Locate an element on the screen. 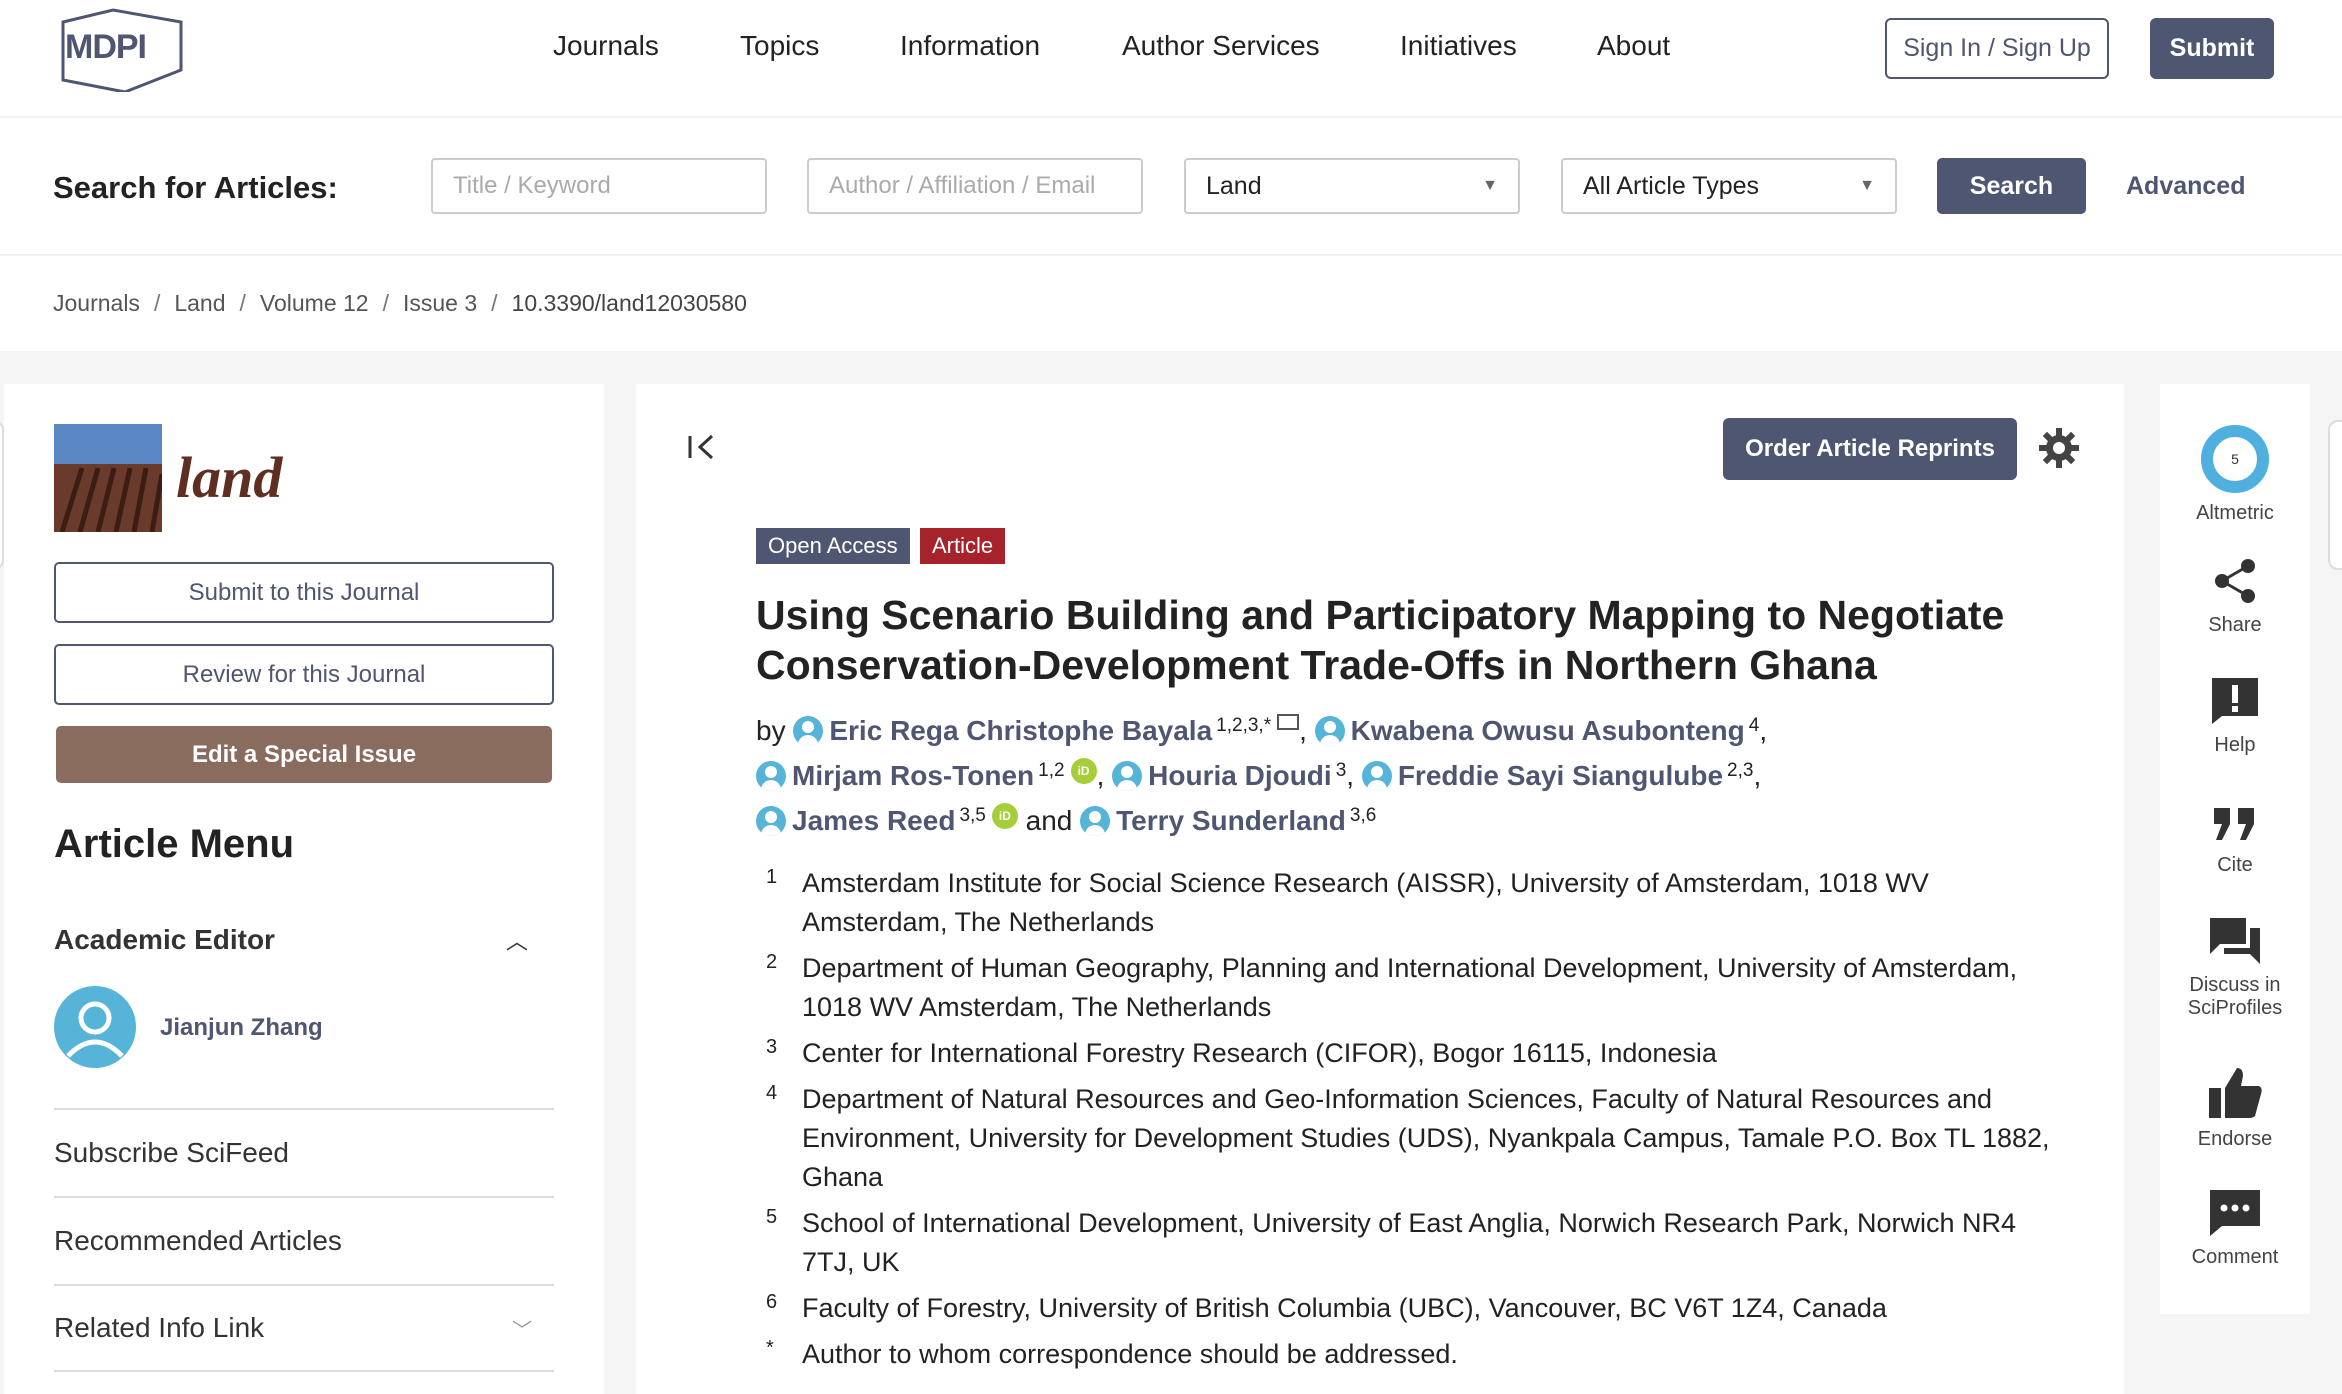 Image resolution: width=2342 pixels, height=1394 pixels. subscribe-scifeed-link: Subscribe SciFeed is located at coordinates (304, 1152).